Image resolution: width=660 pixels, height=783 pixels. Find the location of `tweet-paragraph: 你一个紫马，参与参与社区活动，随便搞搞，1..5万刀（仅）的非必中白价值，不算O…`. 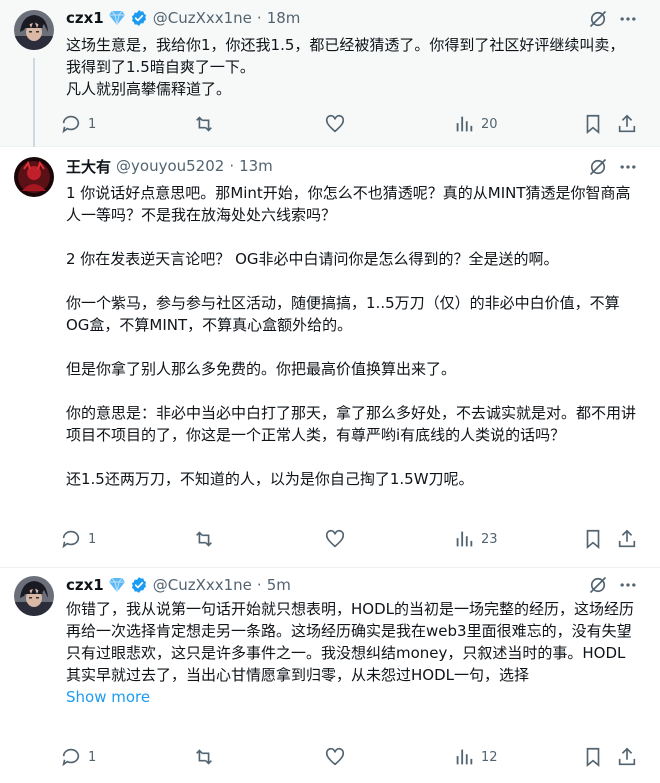

tweet-paragraph: 你一个紫马，参与参与社区活动，随便搞搞，1..5万刀（仅）的非必中白价值，不算O… is located at coordinates (343, 314).